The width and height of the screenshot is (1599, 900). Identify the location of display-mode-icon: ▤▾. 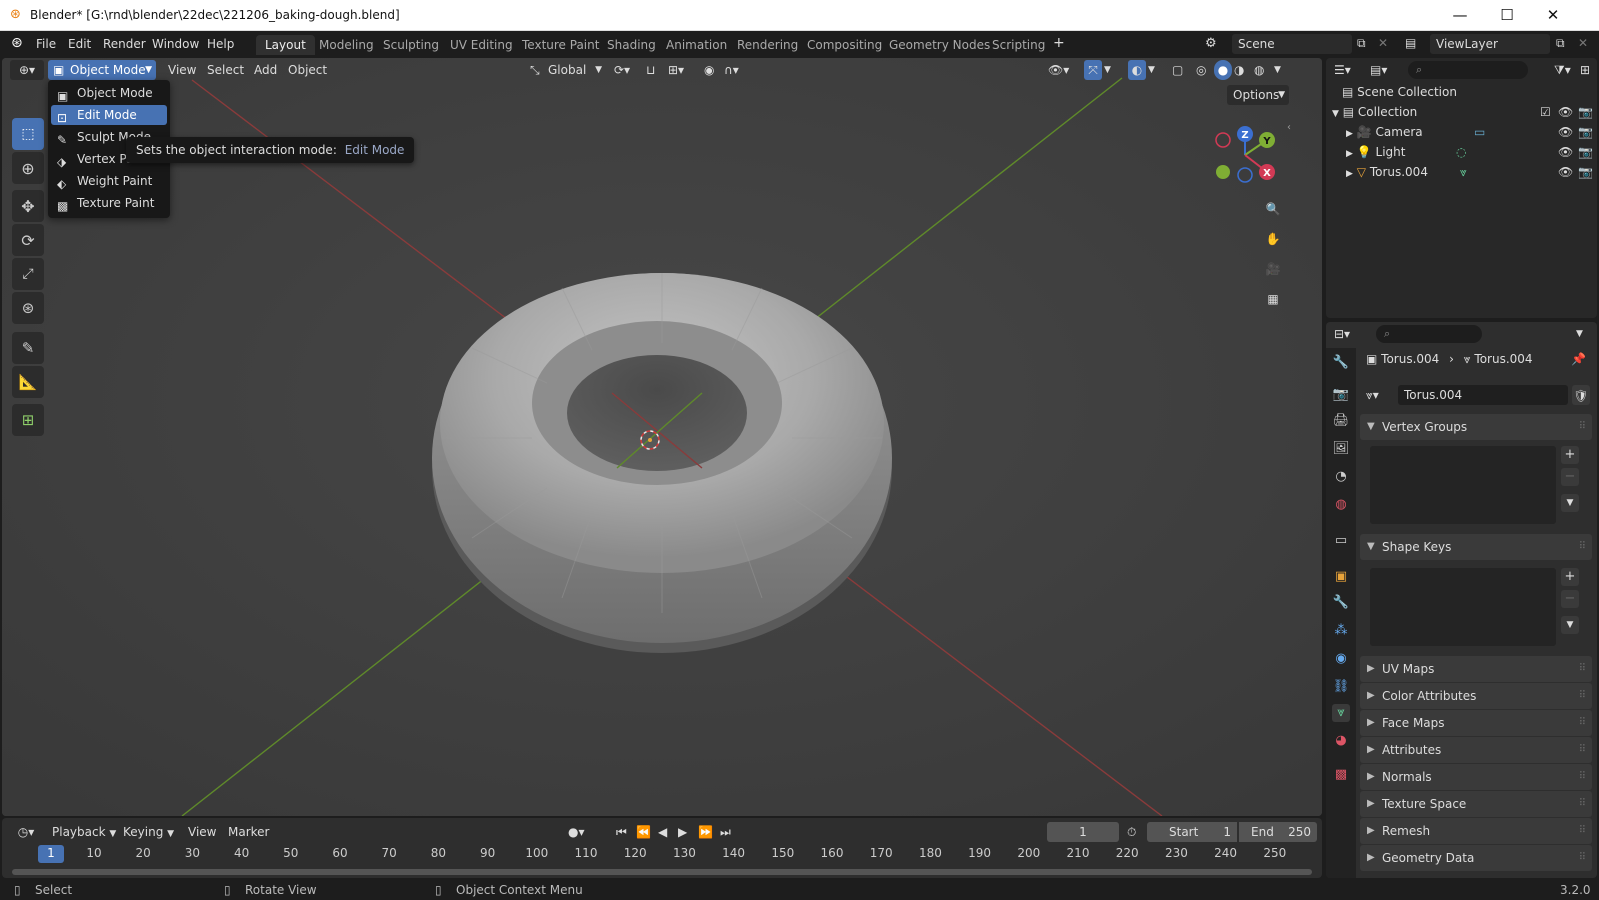
(1378, 70).